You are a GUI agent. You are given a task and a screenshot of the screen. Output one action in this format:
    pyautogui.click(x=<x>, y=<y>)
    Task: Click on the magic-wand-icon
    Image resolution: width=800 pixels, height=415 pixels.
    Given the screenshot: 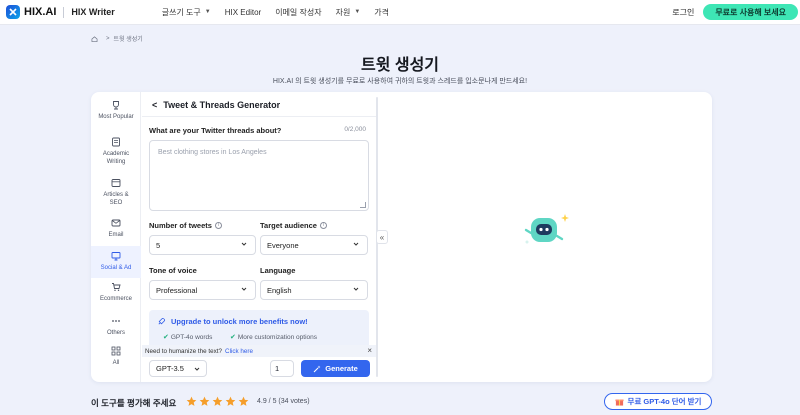 What is the action you would take?
    pyautogui.click(x=317, y=368)
    